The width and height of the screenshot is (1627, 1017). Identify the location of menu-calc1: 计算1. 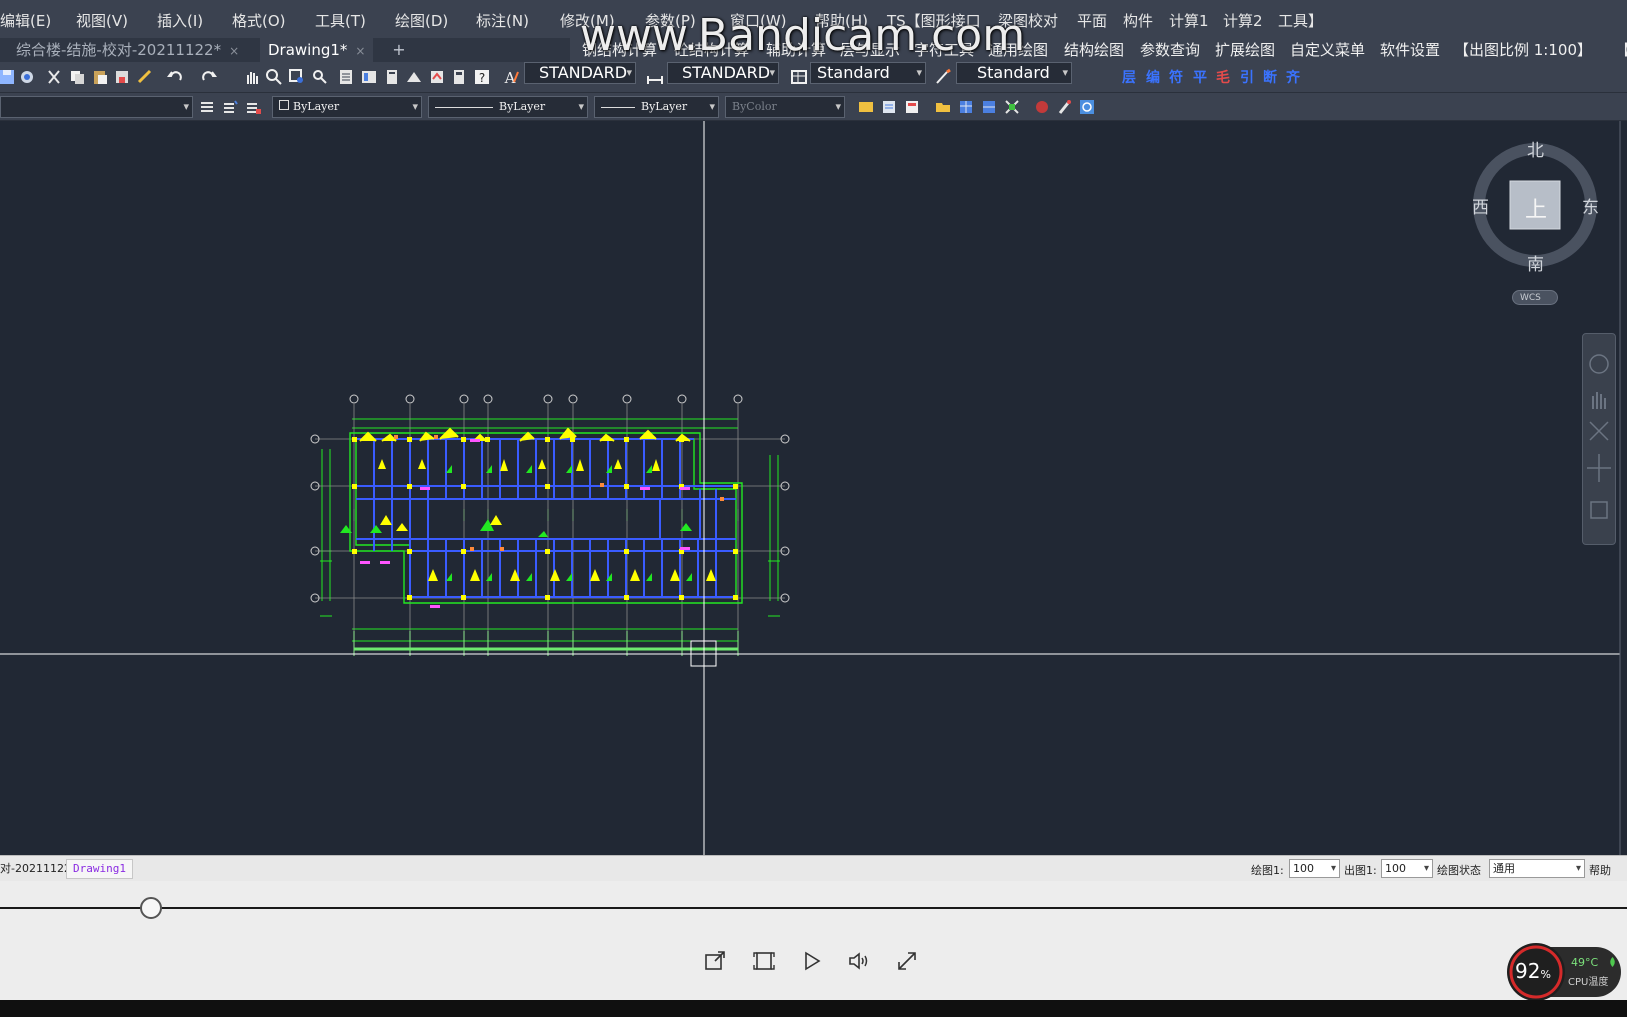
(1189, 20).